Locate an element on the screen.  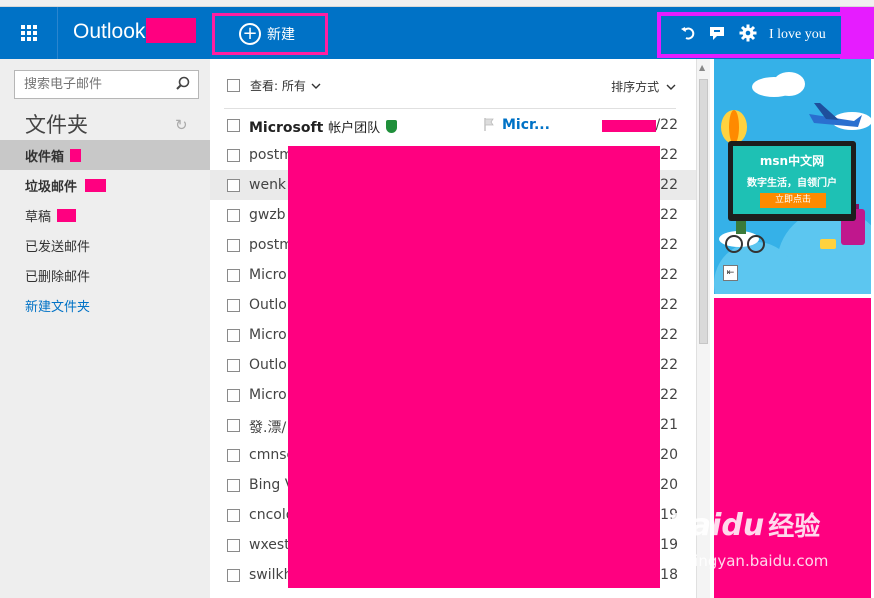
refresh-icon: ↻ is located at coordinates (181, 125).